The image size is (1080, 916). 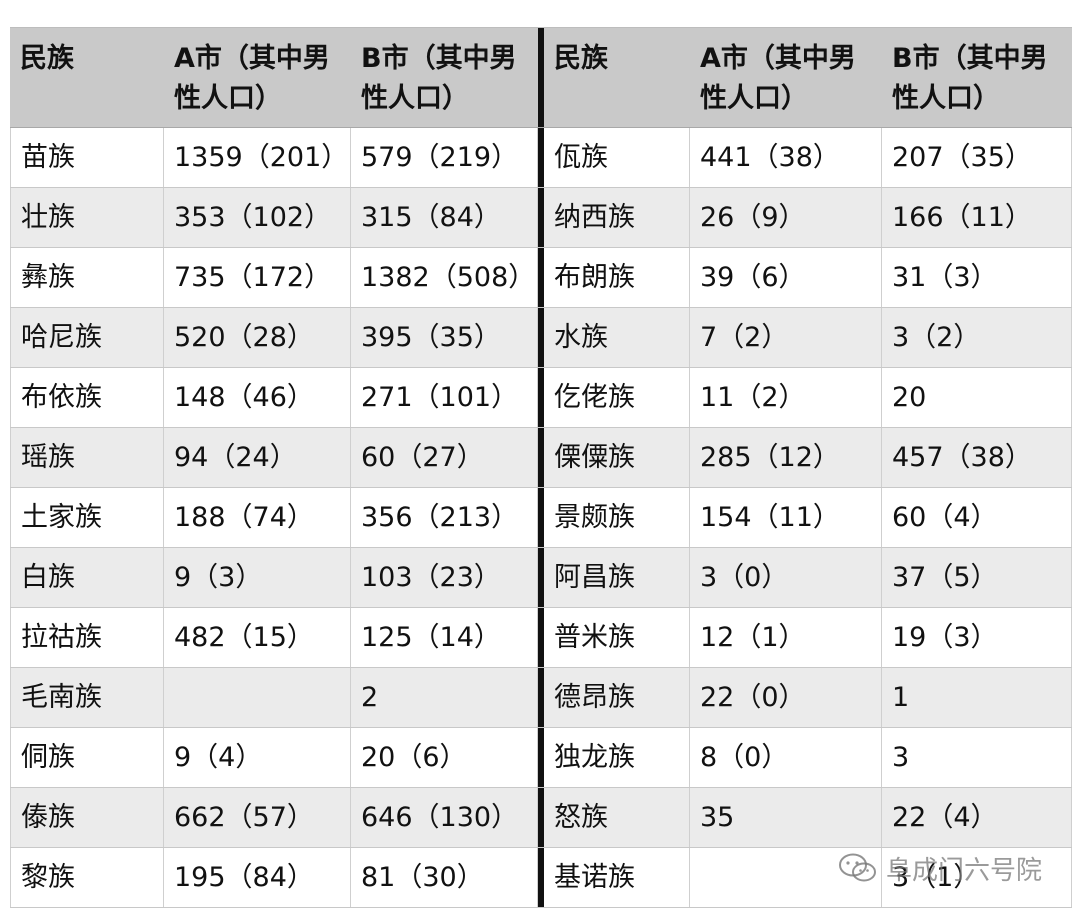 I want to click on table-row: 土家族 188（74） 356（213） 景颇族 154（11） 60（4）, so click(x=541, y=518).